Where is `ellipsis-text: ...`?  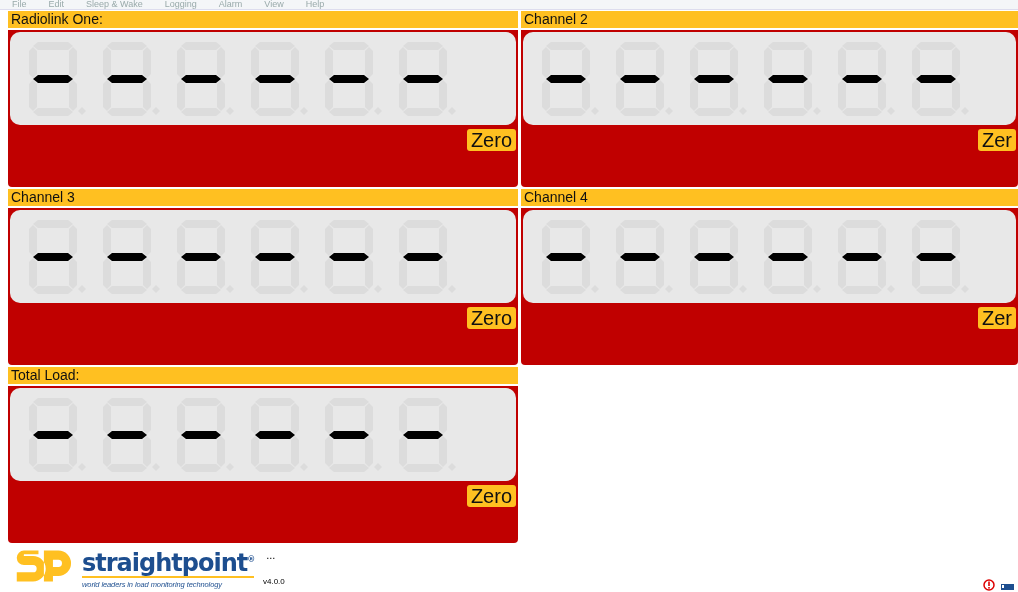 ellipsis-text: ... is located at coordinates (271, 555).